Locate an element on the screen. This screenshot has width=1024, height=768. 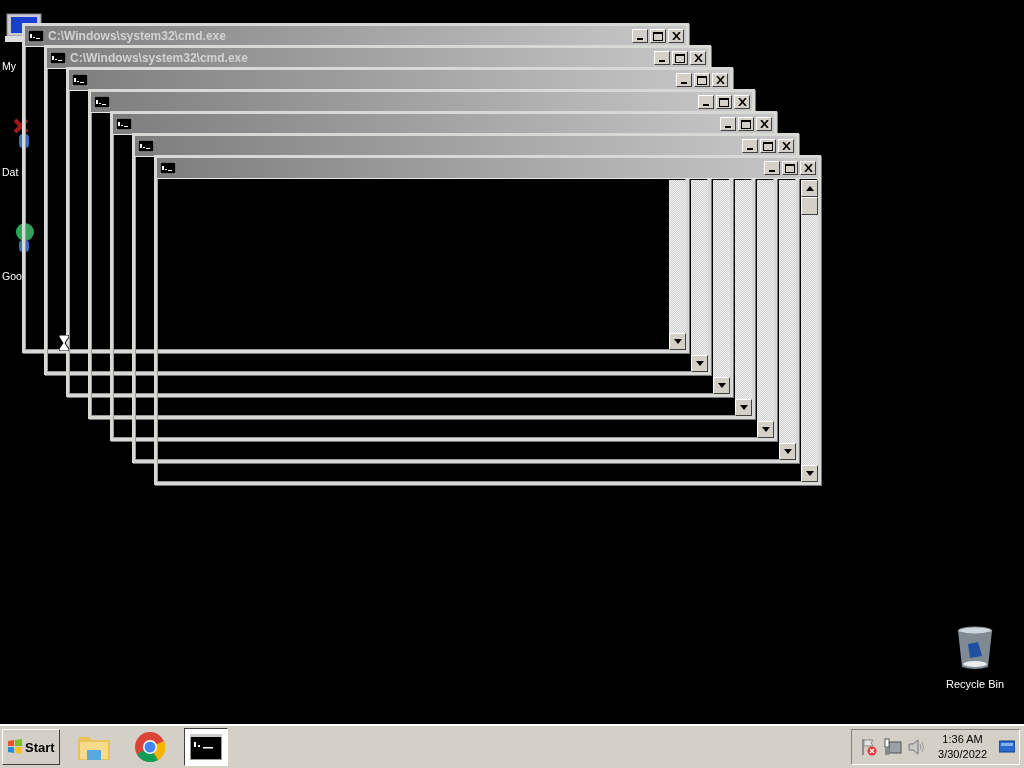
icon-label: Goo is located at coordinates (12, 276).